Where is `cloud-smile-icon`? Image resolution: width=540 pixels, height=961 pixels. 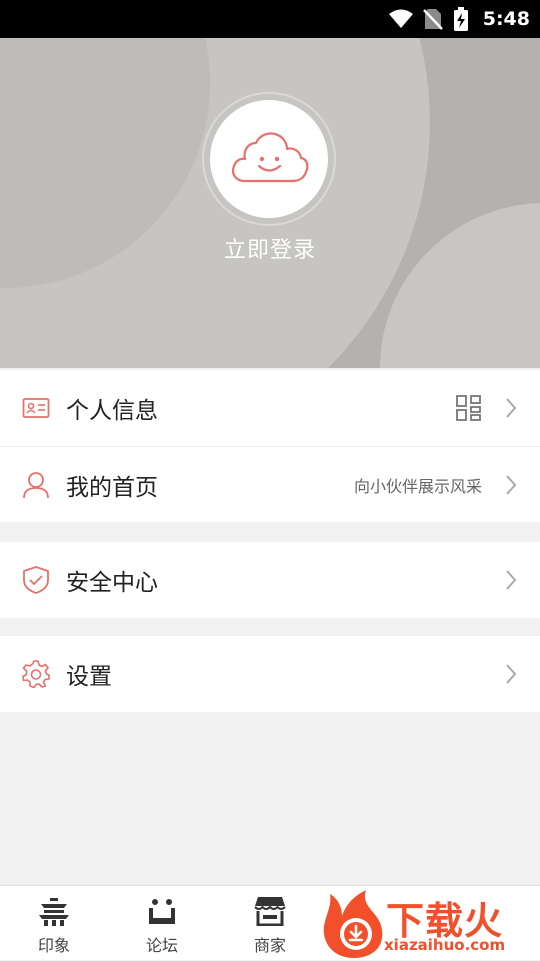
cloud-smile-icon is located at coordinates (270, 157).